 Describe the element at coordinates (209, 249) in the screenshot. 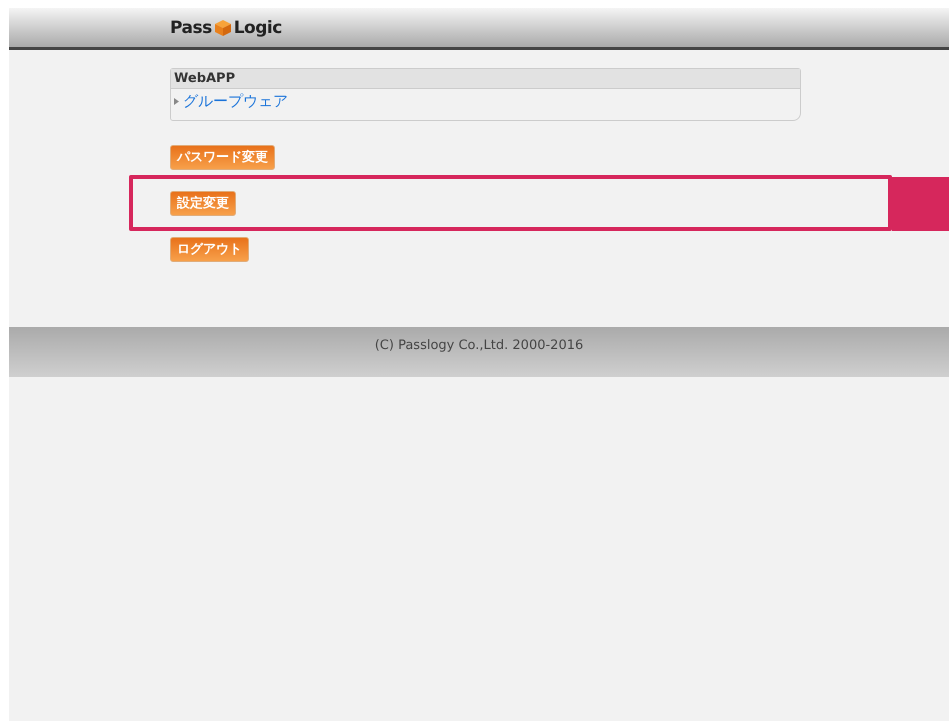

I see `action-button: ログアウト` at that location.